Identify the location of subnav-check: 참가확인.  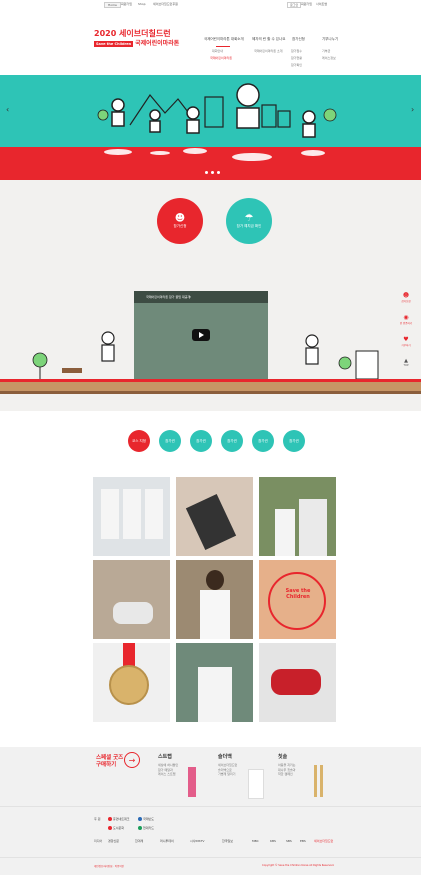
(296, 65).